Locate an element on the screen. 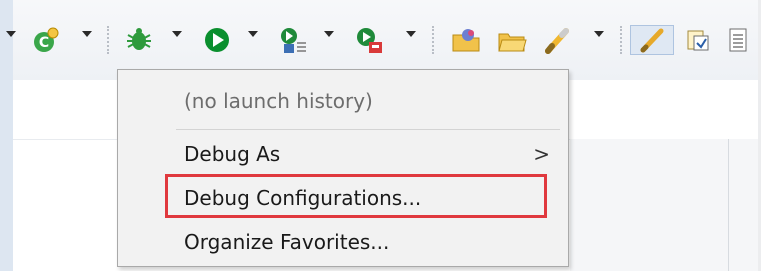  debug-bug-icon is located at coordinates (139, 39).